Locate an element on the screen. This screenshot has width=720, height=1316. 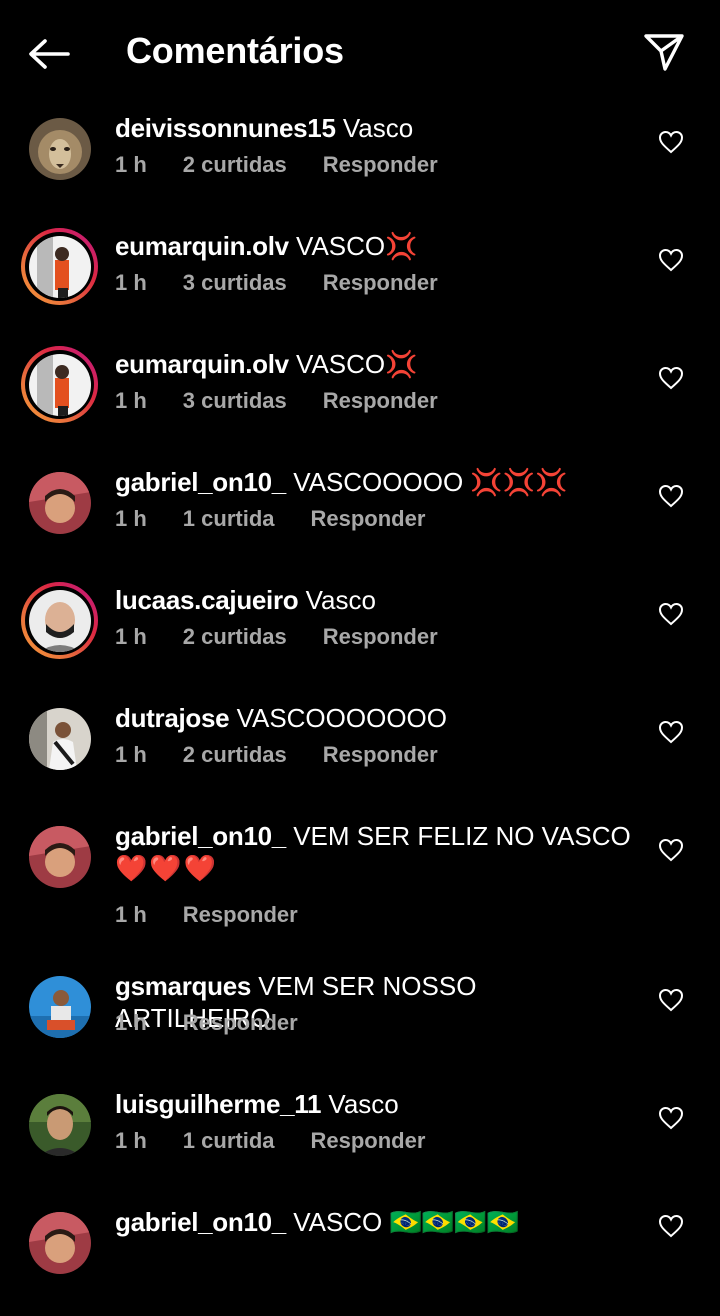
comment-text: gabriel_on10_ VASCOOOOO 💢💢💢 is located at coordinates (375, 482).